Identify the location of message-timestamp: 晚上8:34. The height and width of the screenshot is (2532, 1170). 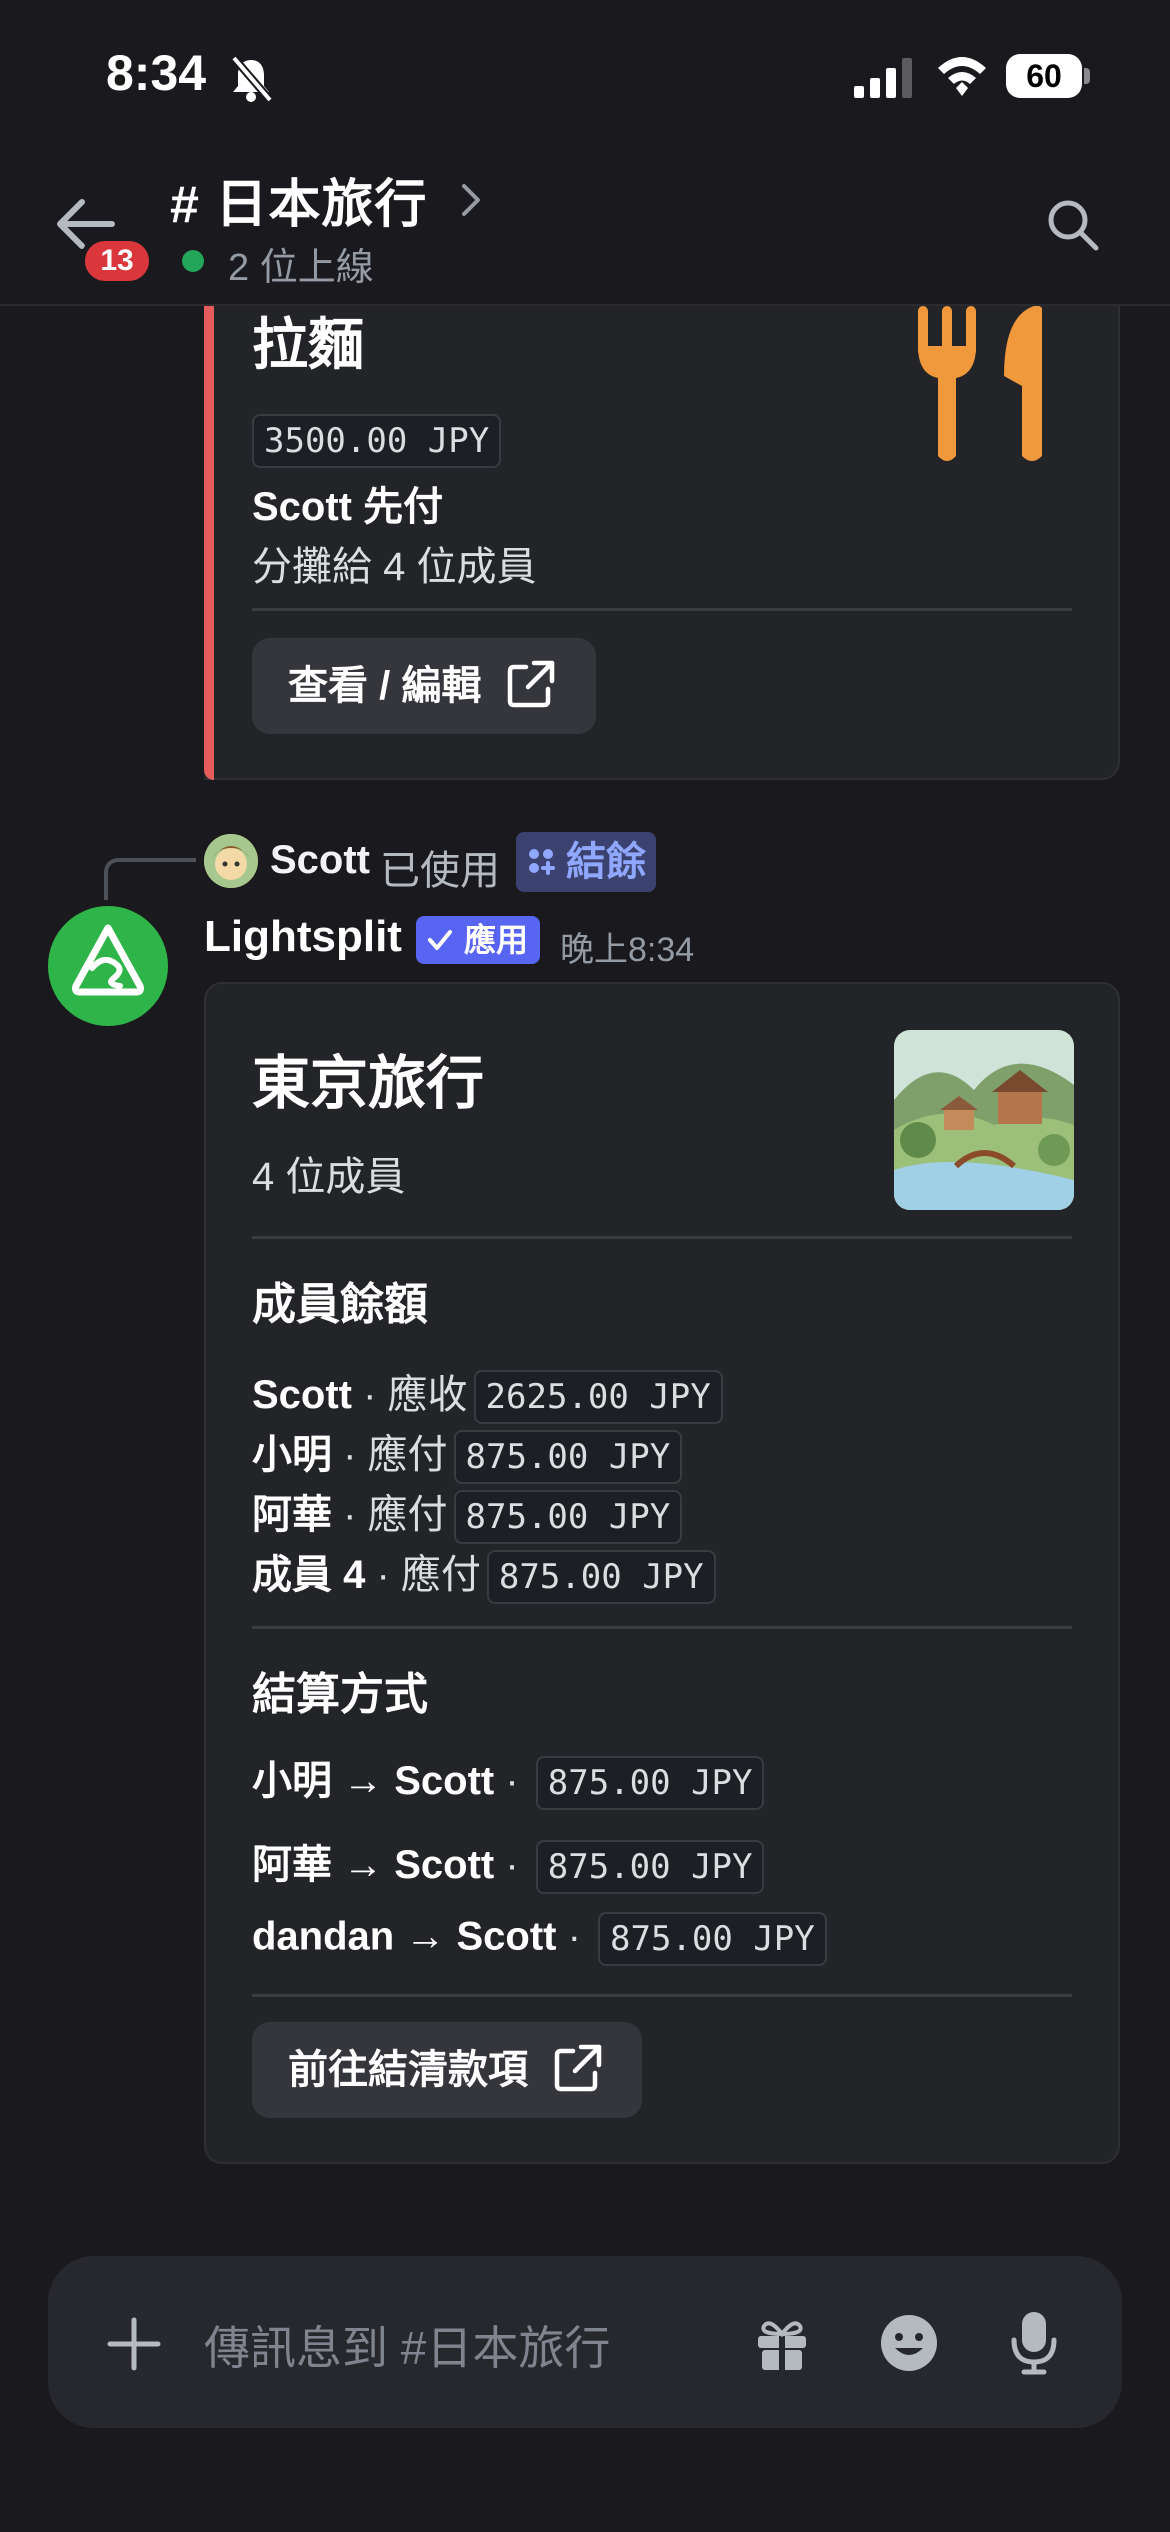
(627, 950).